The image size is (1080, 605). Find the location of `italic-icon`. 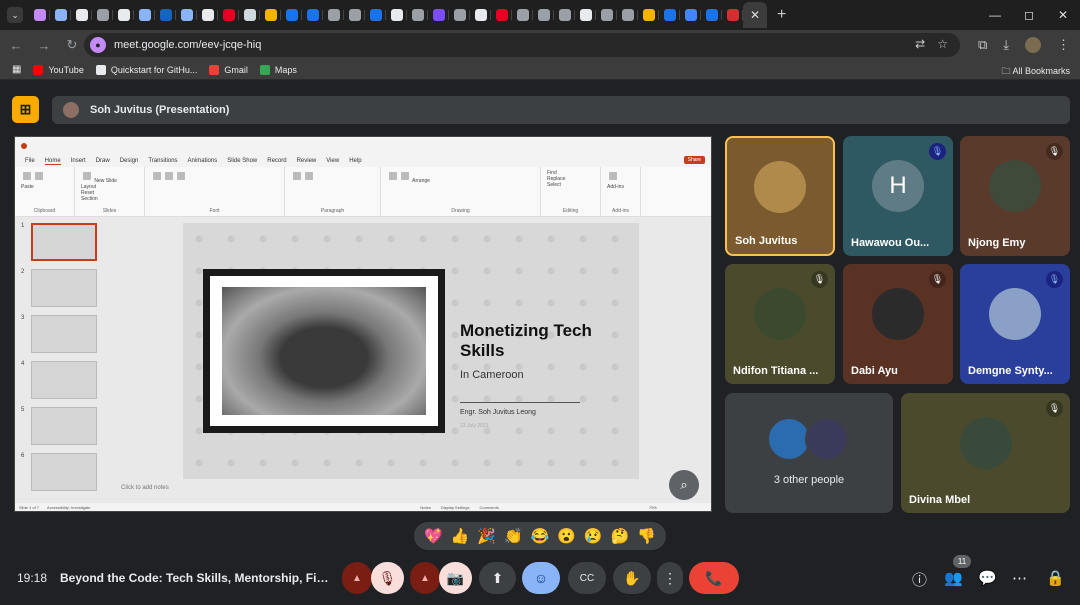

italic-icon is located at coordinates (169, 176).